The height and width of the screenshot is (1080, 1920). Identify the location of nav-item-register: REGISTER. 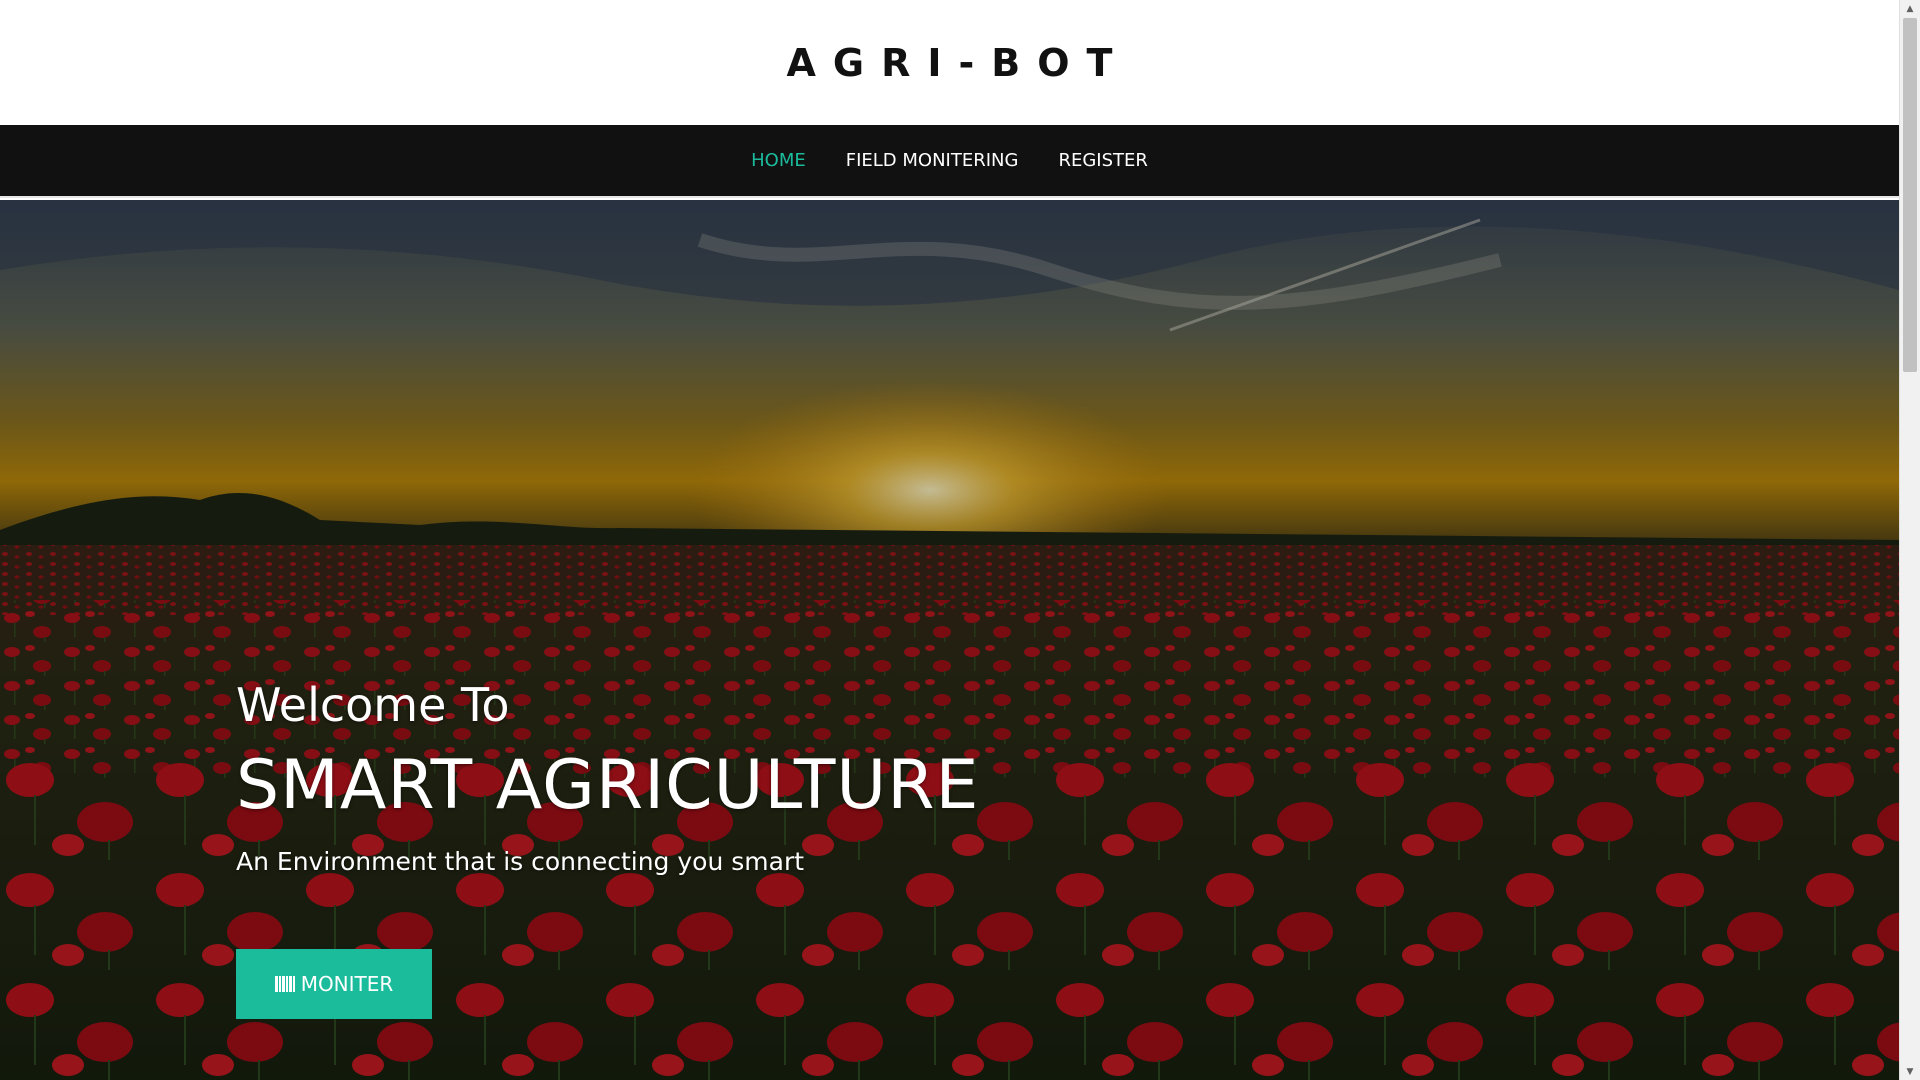
(1102, 160).